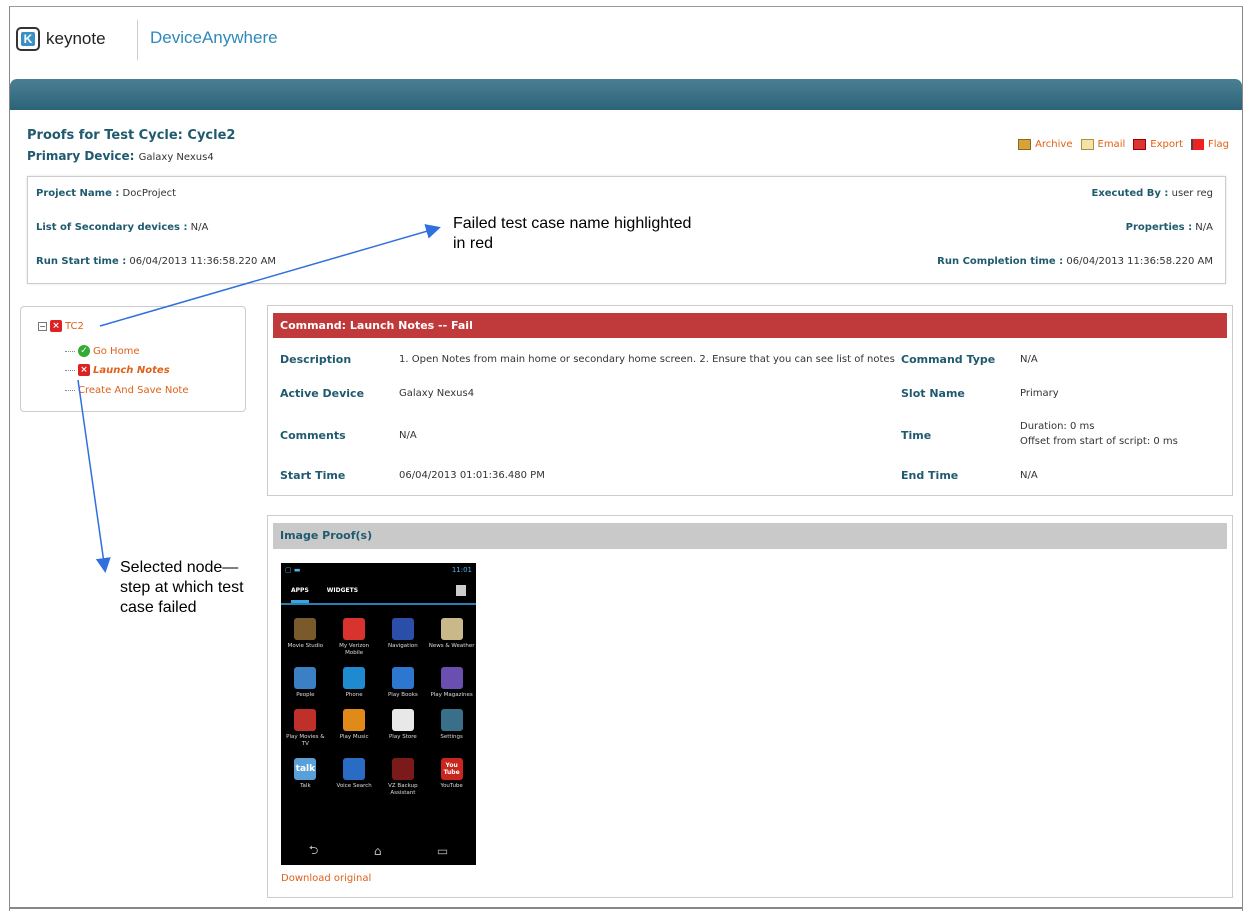 The height and width of the screenshot is (913, 1253). What do you see at coordinates (403, 728) in the screenshot?
I see `phone-app-icon: Play Store` at bounding box center [403, 728].